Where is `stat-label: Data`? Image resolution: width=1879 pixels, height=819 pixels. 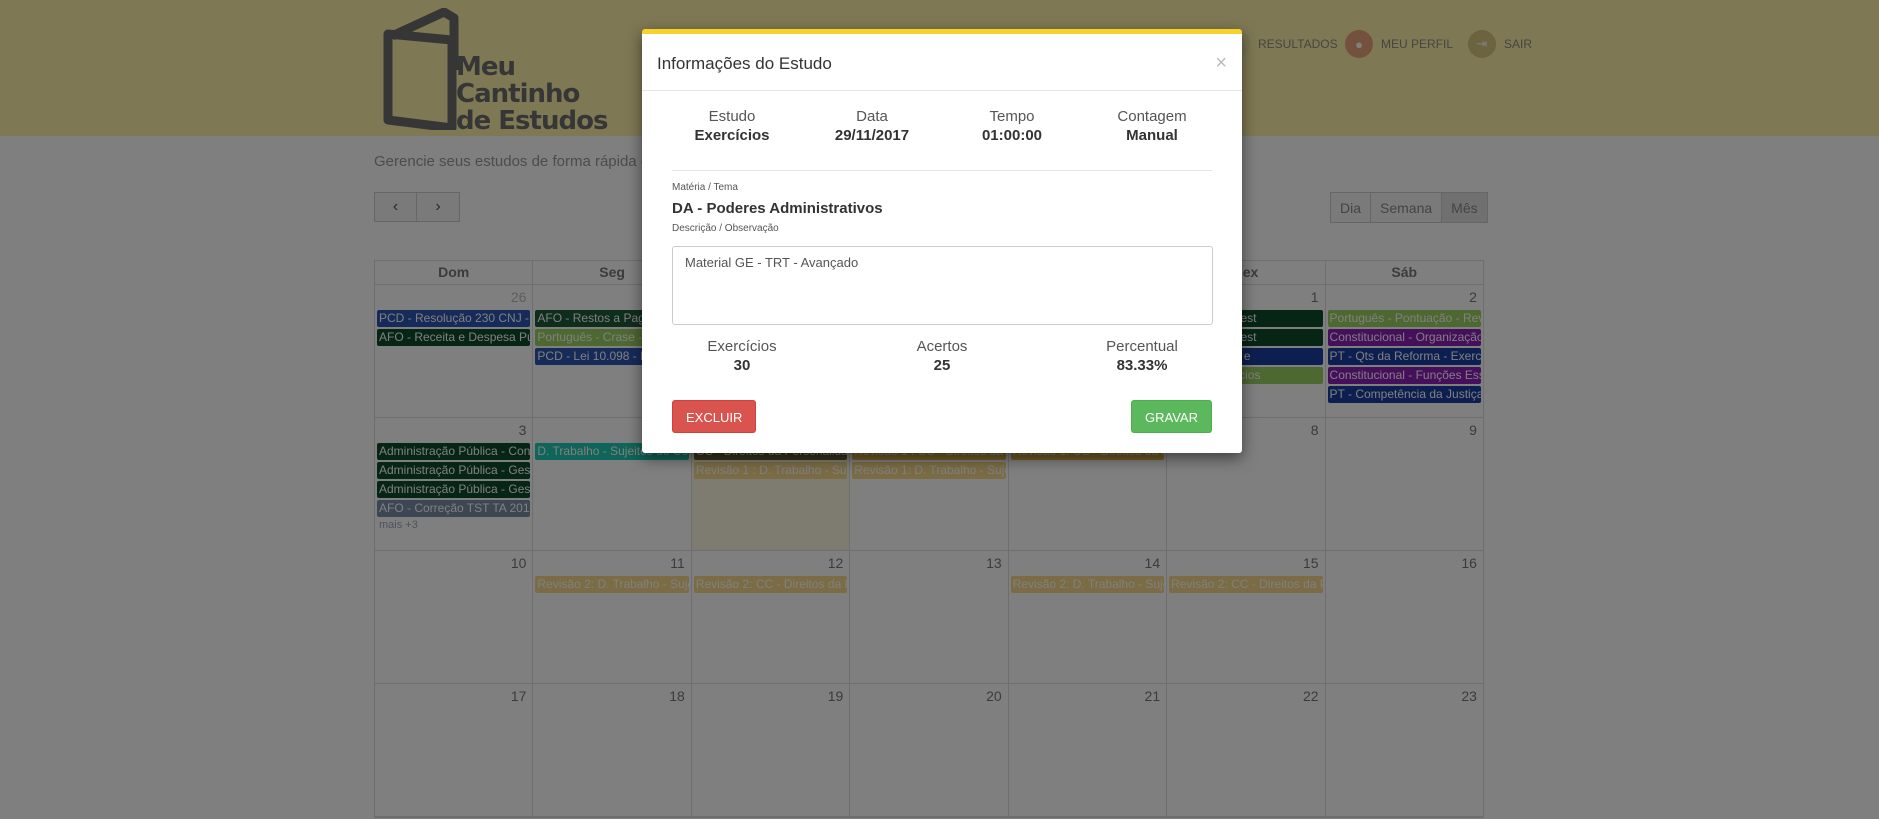
stat-label: Data is located at coordinates (872, 116).